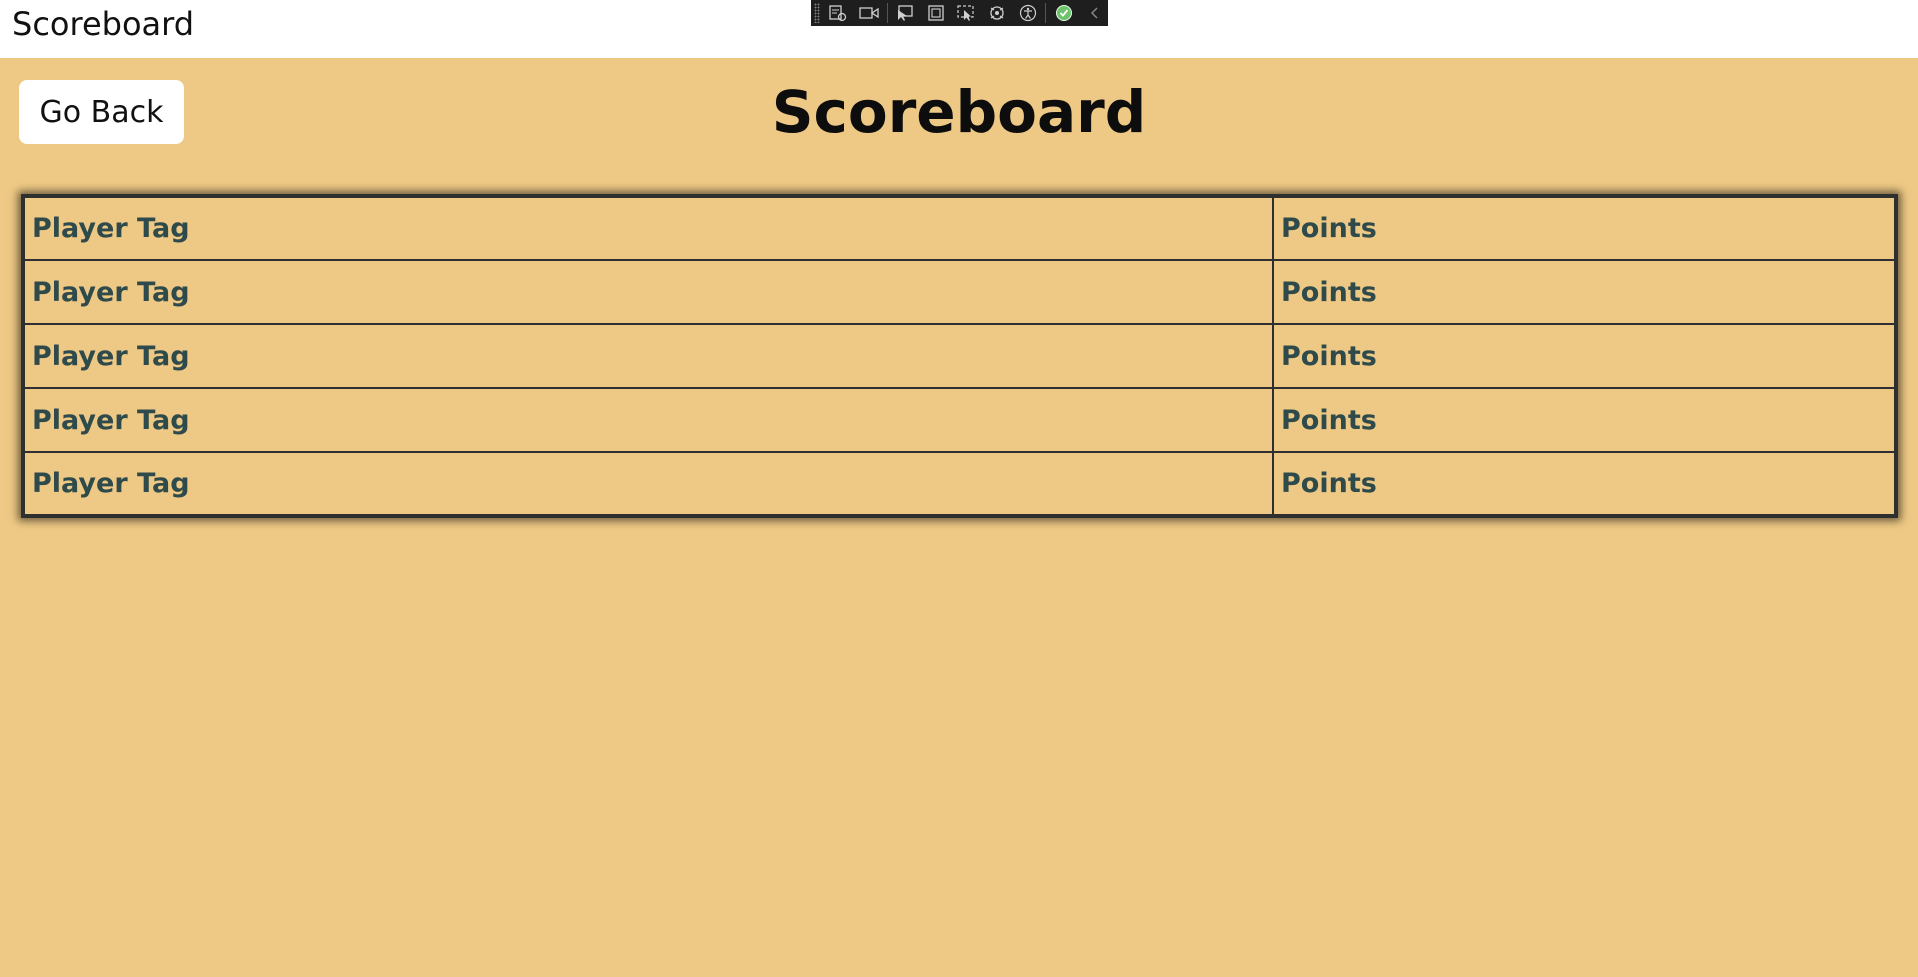 Image resolution: width=1918 pixels, height=977 pixels. Describe the element at coordinates (101, 112) in the screenshot. I see `go-back-button: Go Back` at that location.